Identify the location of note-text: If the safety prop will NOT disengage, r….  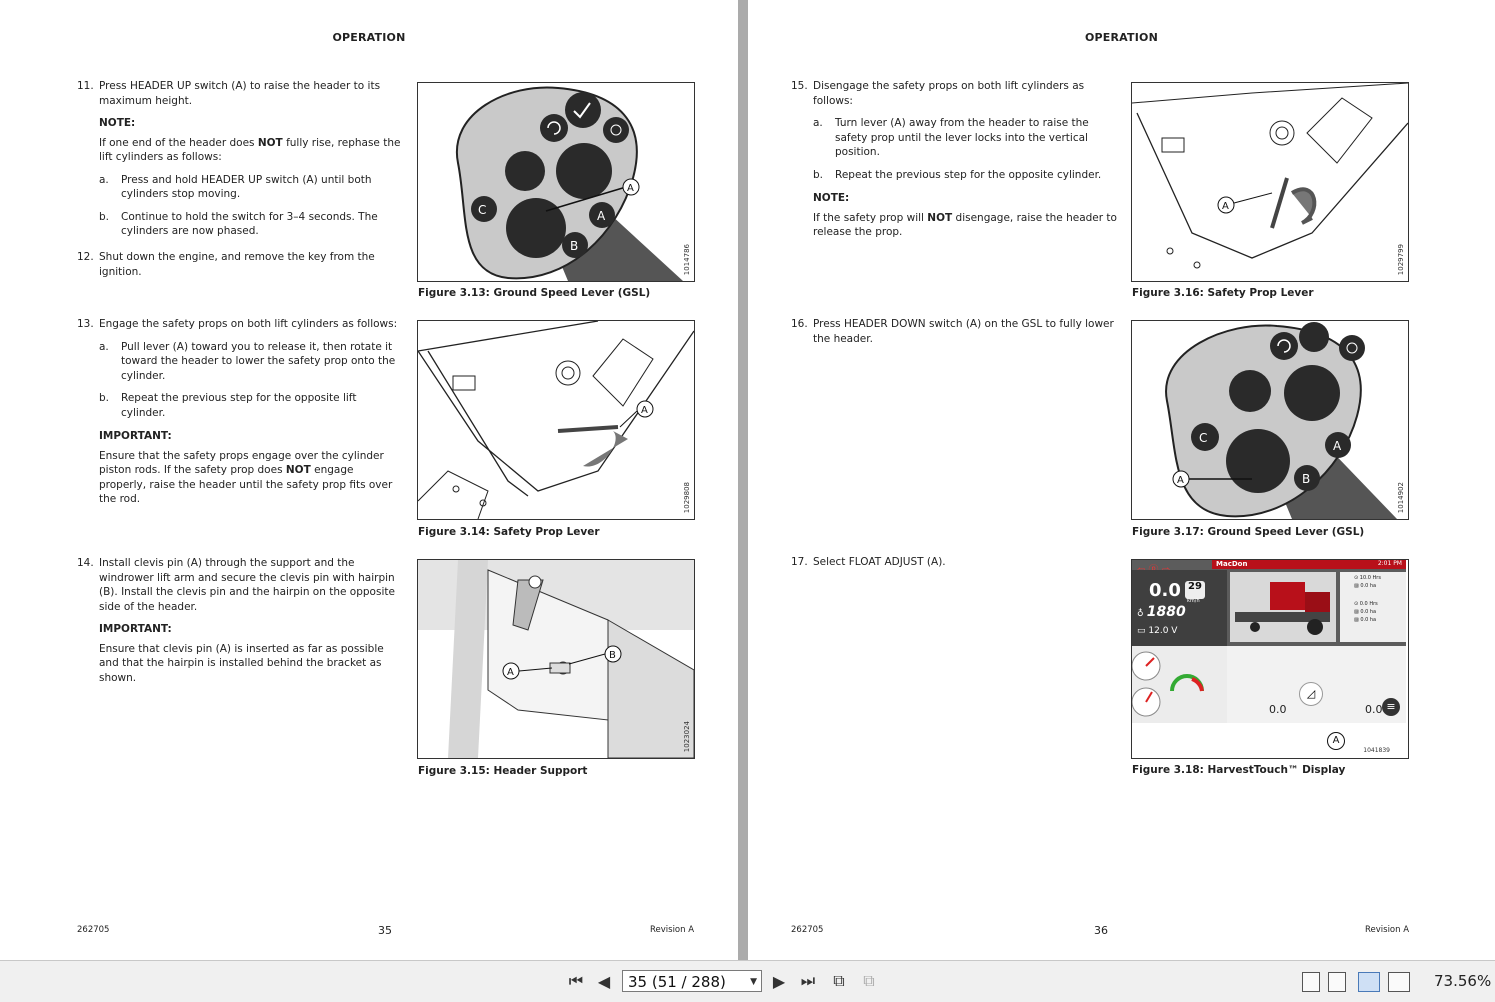
(965, 225).